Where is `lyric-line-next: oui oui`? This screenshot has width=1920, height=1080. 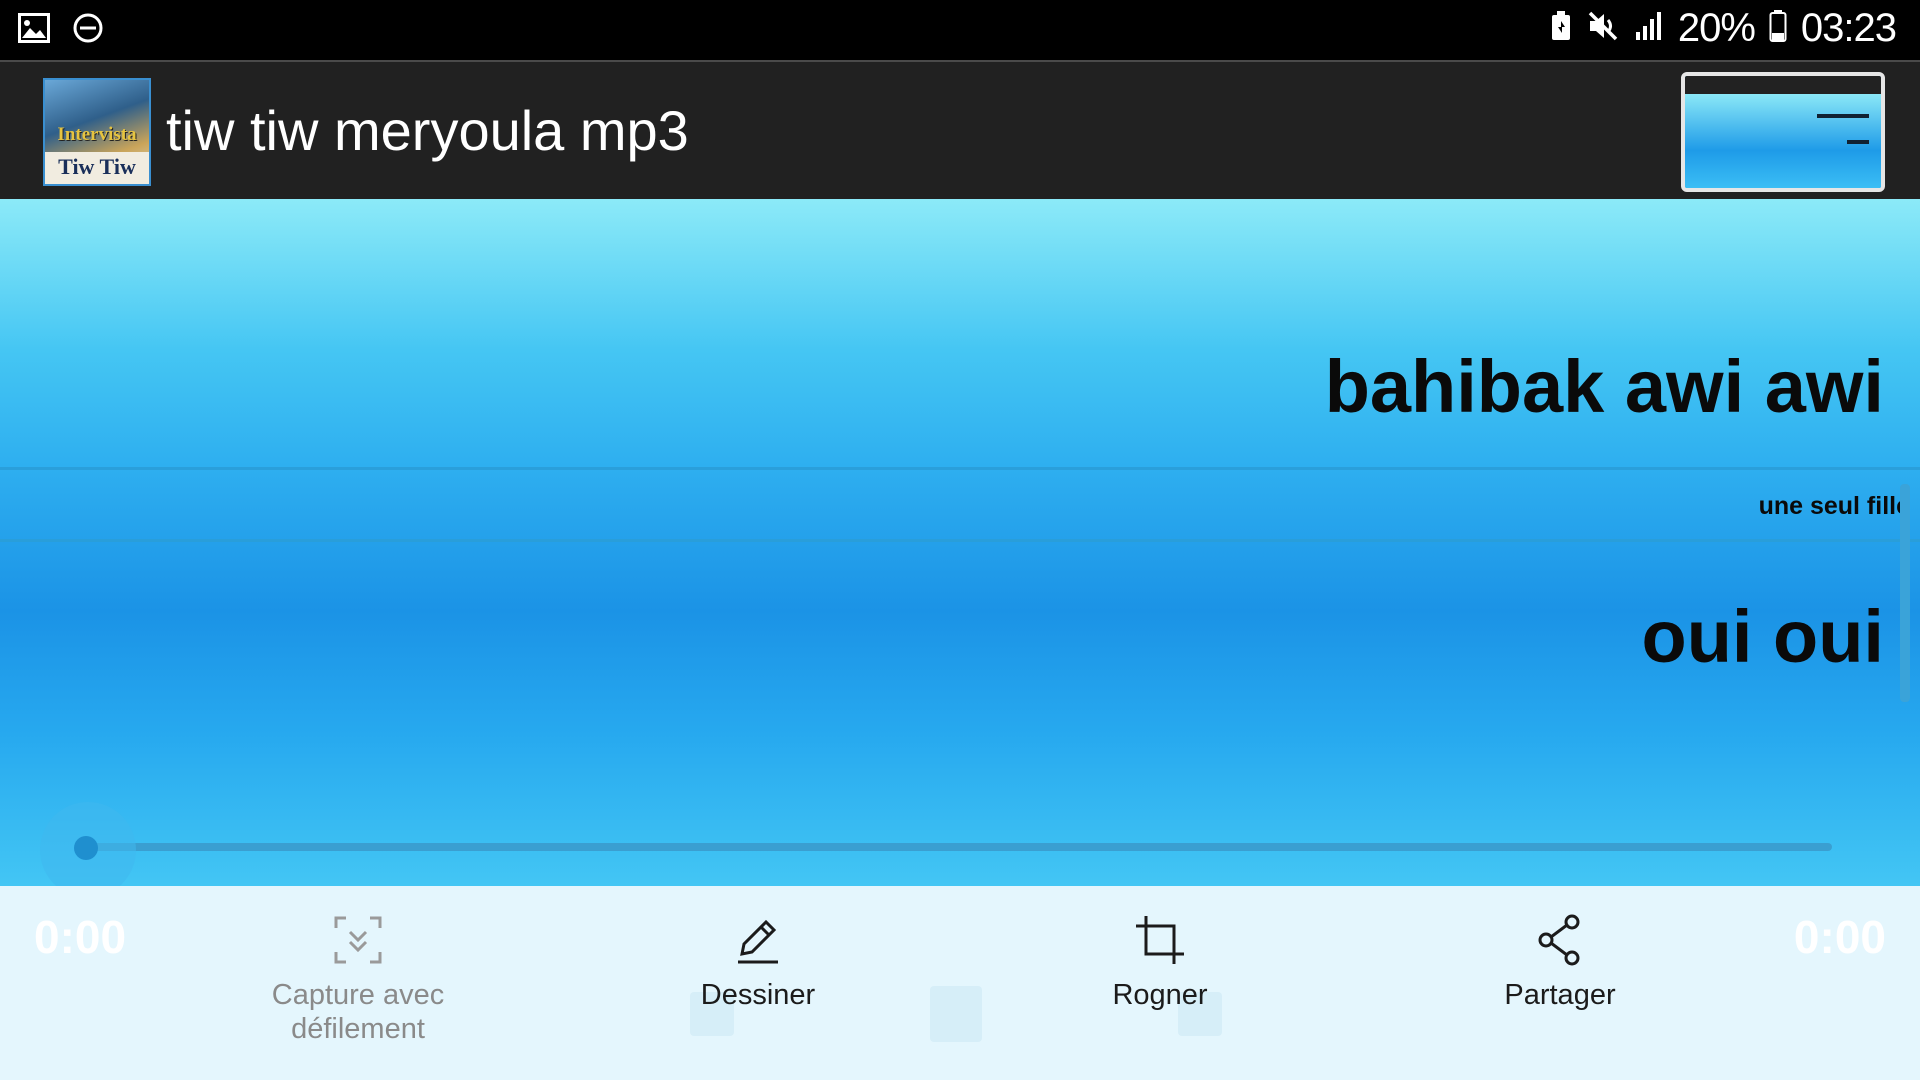
lyric-line-next: oui oui is located at coordinates (1763, 636).